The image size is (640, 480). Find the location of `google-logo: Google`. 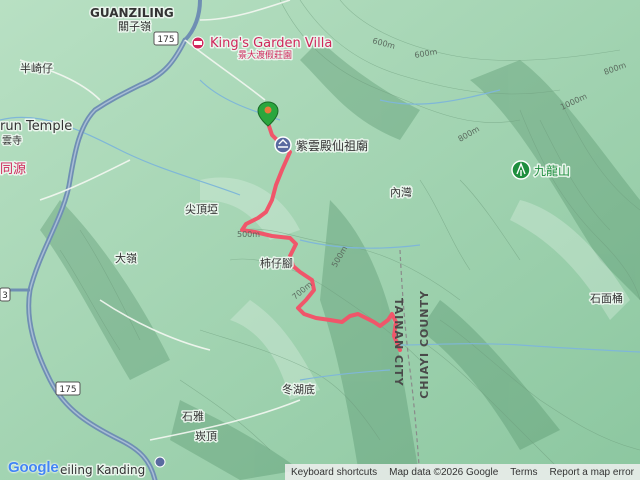

google-logo: Google is located at coordinates (33, 467).